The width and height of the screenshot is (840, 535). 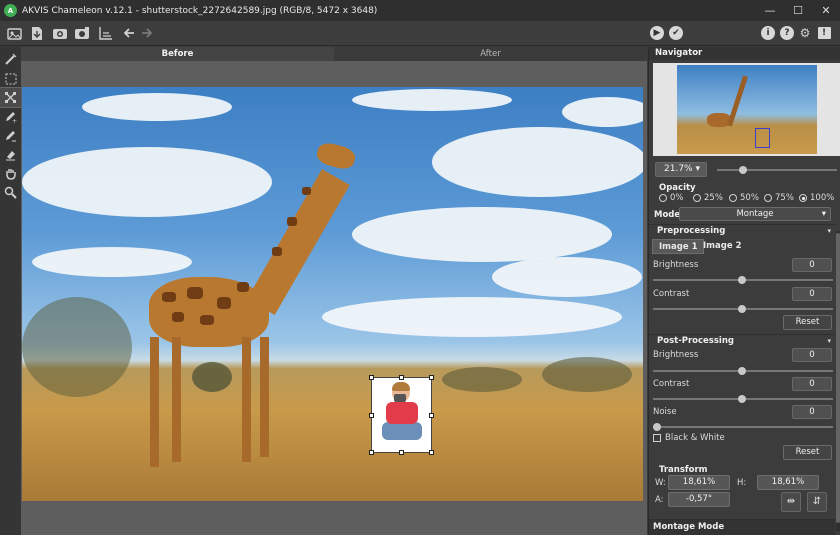 I want to click on contrast-label: Contrast, so click(x=671, y=294).